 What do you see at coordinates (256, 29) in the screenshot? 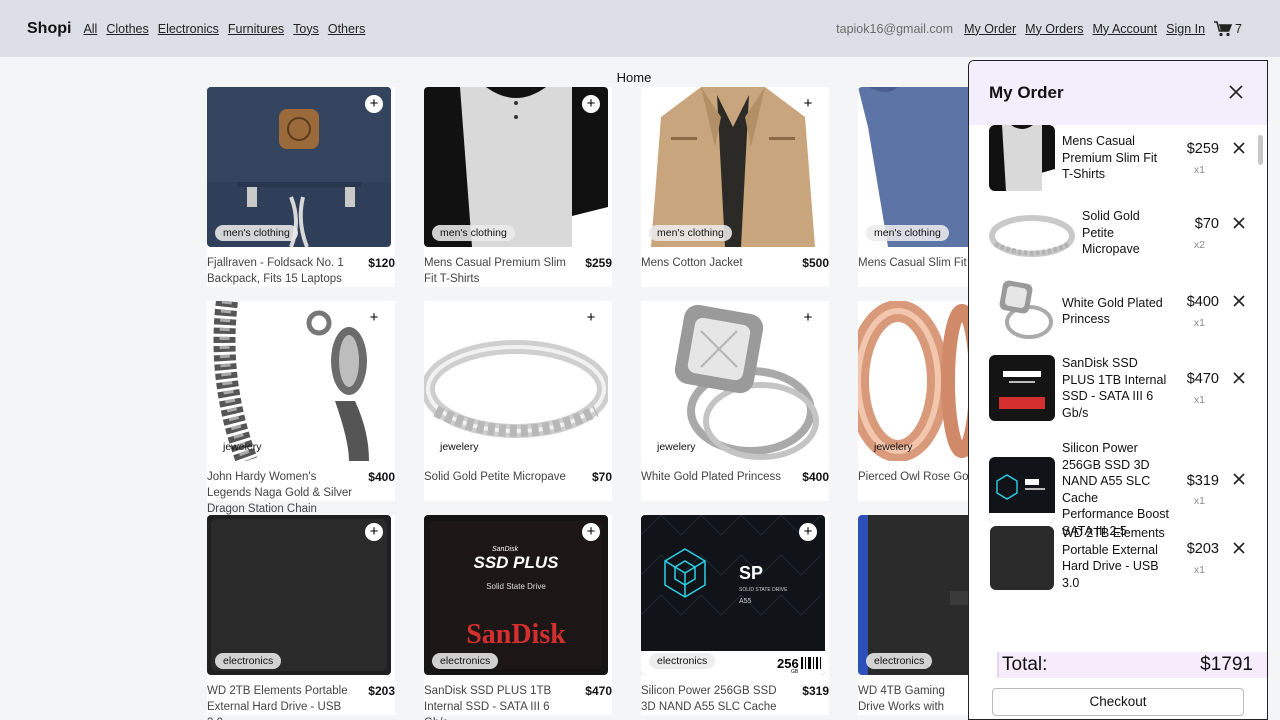
I see `nav-category-furnitures: Furnitures` at bounding box center [256, 29].